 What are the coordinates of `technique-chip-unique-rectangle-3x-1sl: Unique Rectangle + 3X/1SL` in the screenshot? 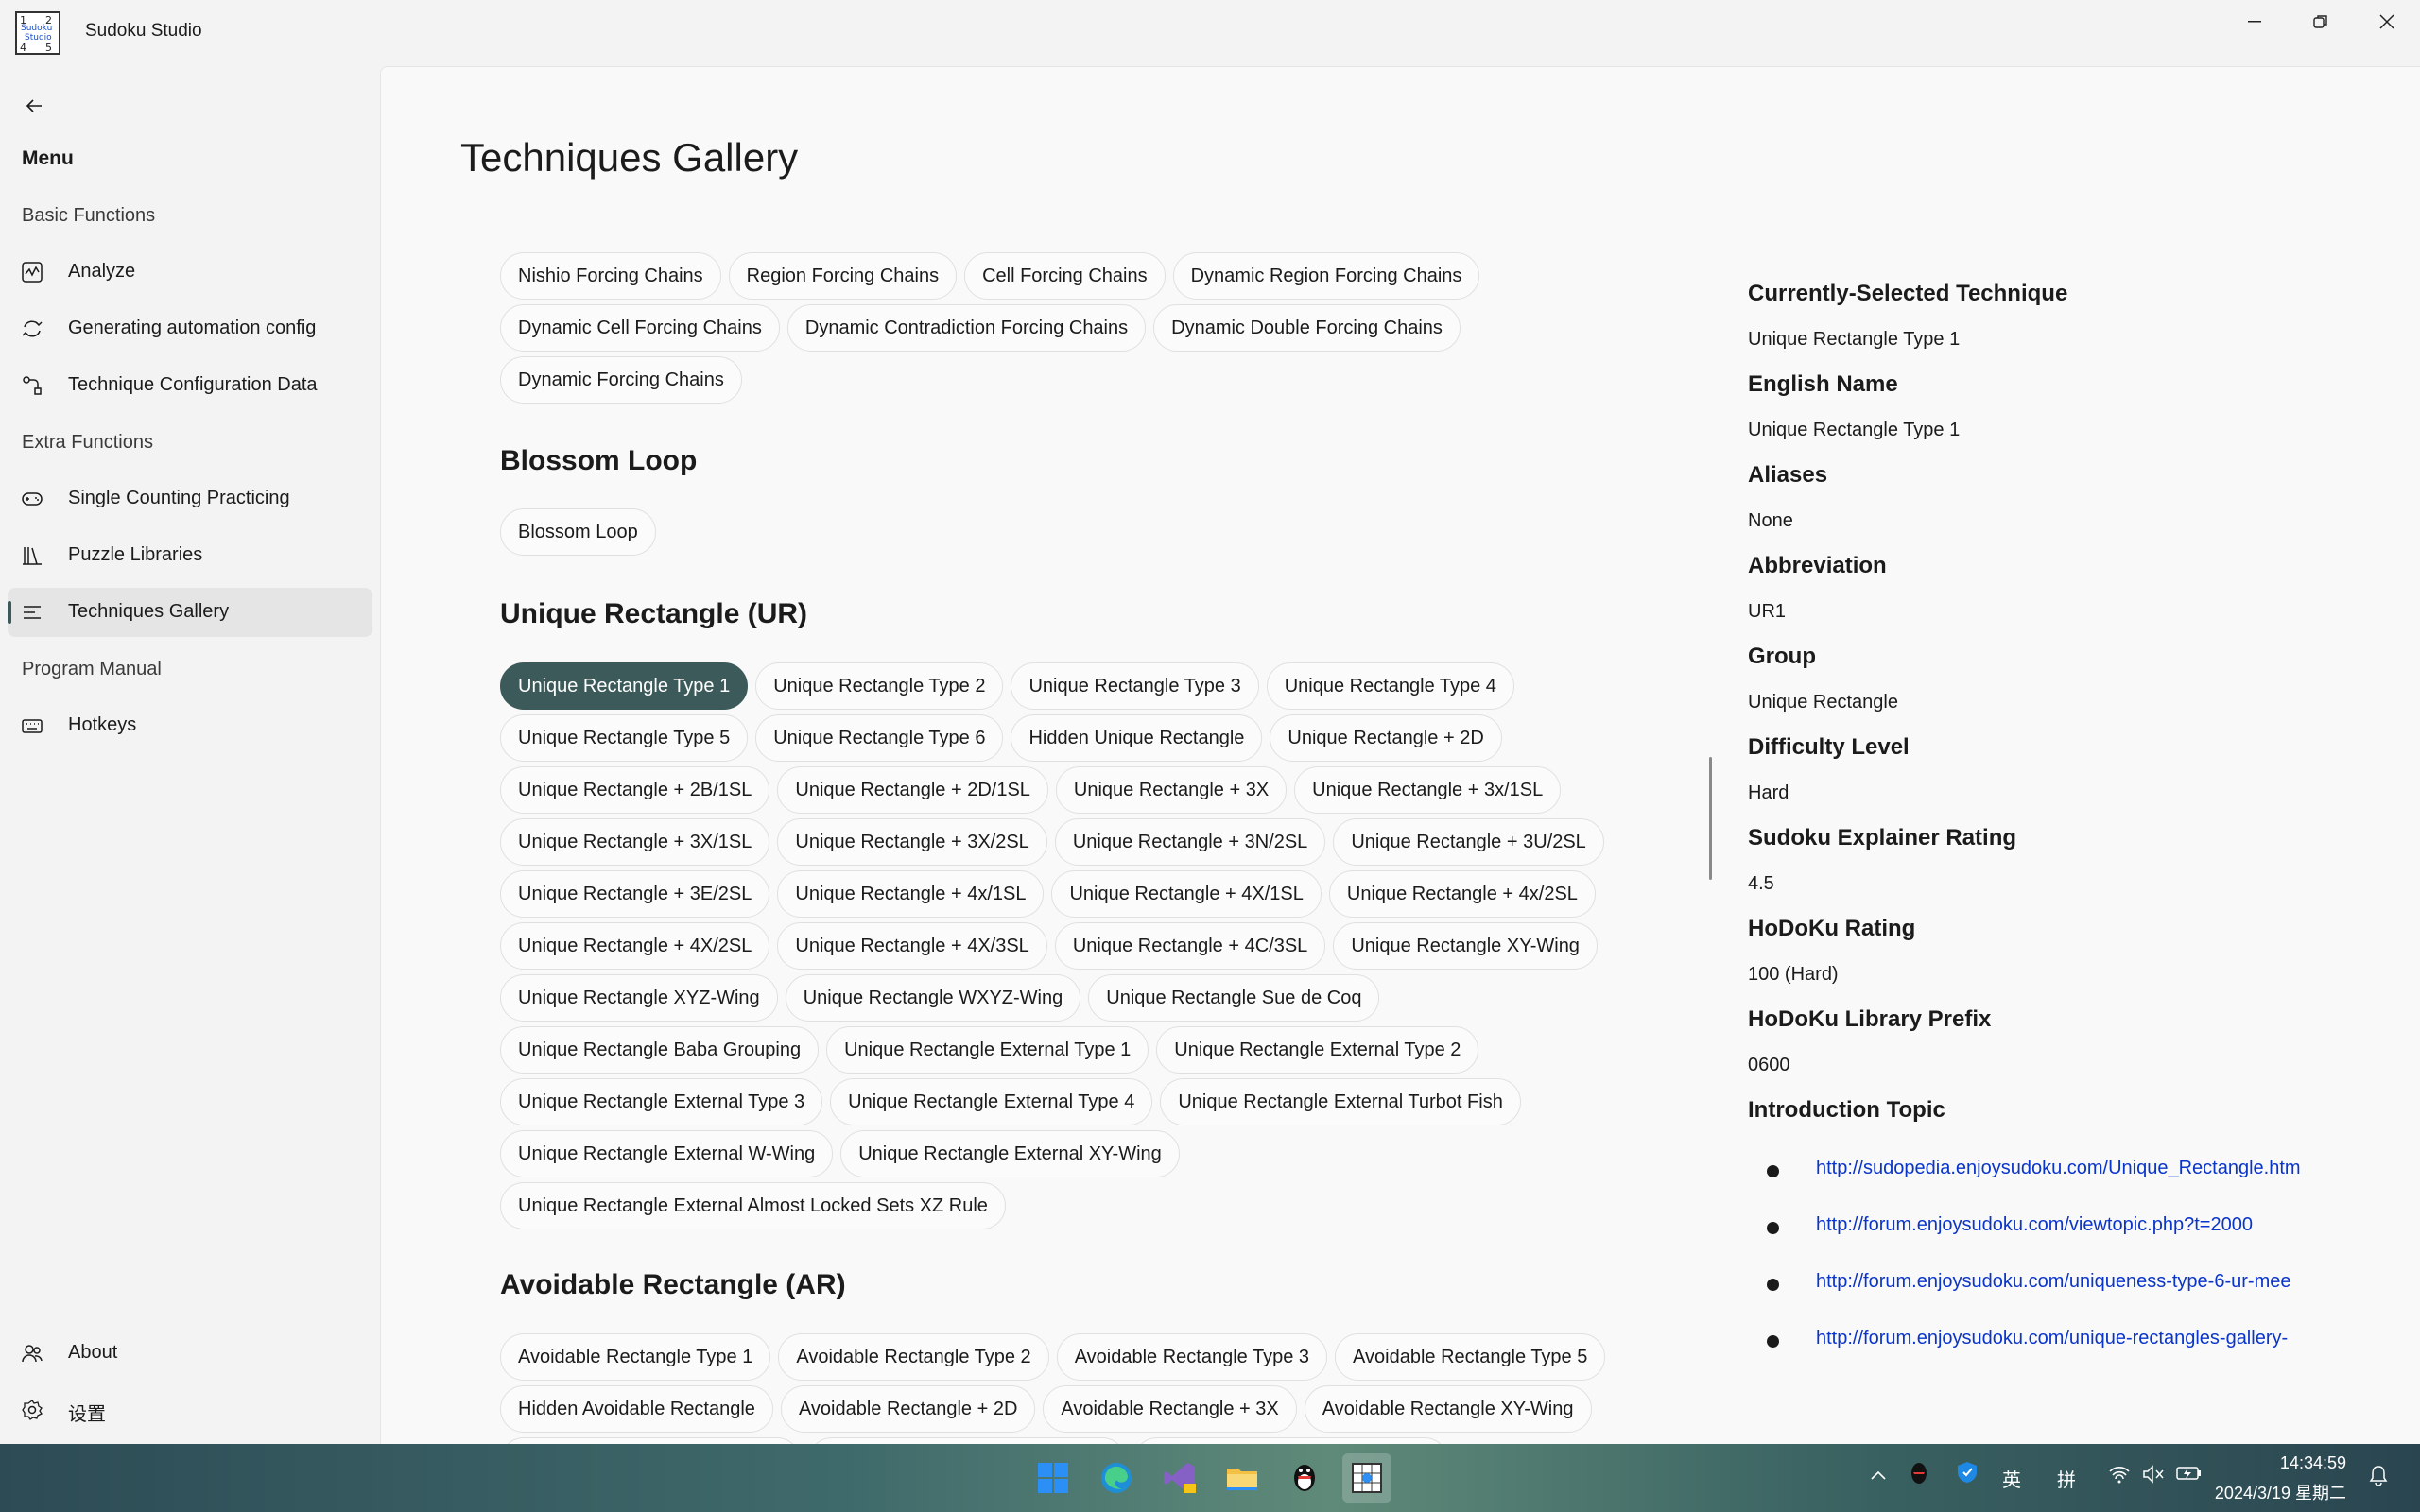 It's located at (635, 842).